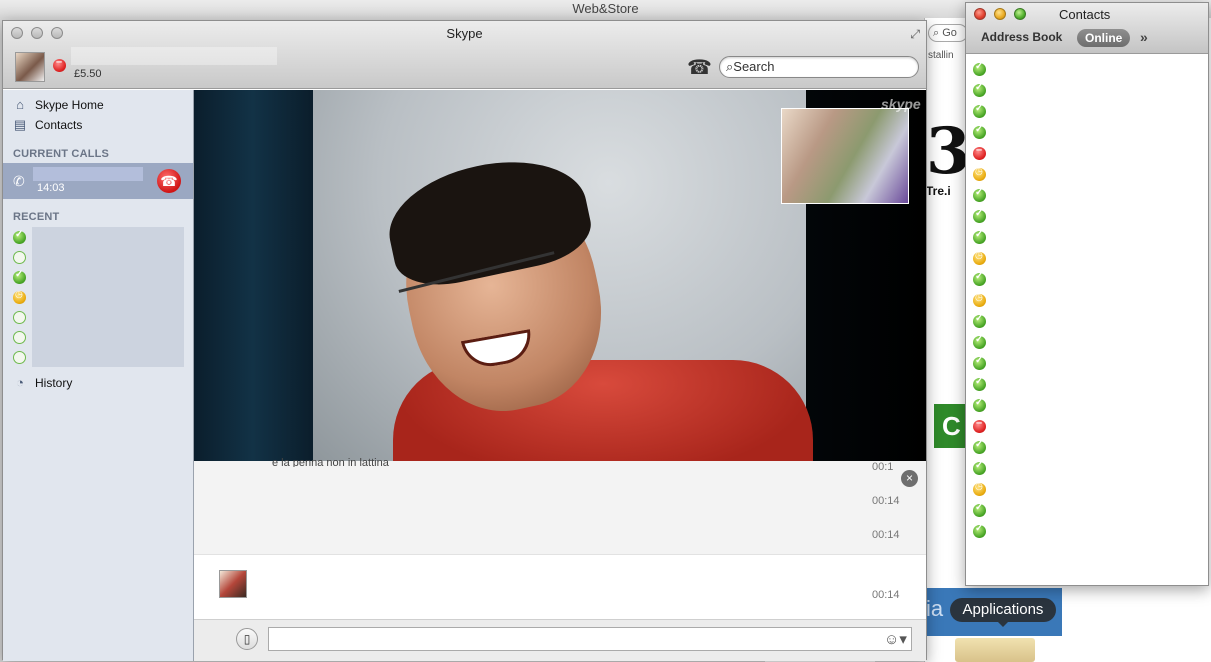 The image size is (1211, 662). Describe the element at coordinates (1021, 37) in the screenshot. I see `tab-address-book: Address Book` at that location.